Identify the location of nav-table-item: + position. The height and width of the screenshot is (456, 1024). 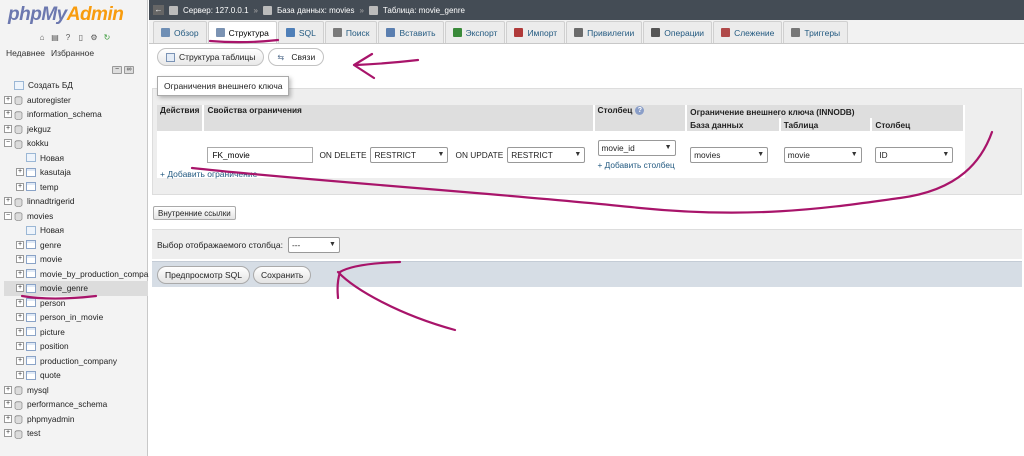
(76, 346).